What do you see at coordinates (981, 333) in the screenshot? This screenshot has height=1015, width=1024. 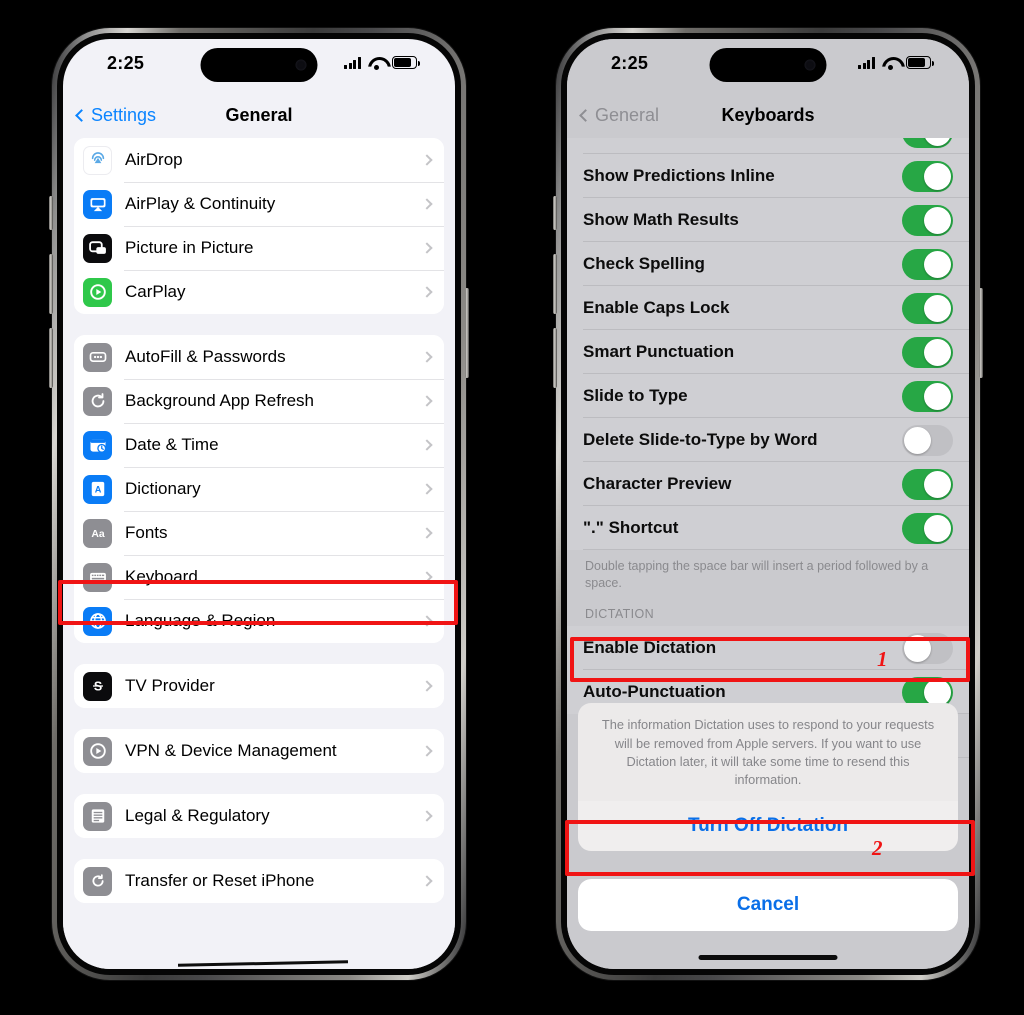 I see `right-phone-power-button` at bounding box center [981, 333].